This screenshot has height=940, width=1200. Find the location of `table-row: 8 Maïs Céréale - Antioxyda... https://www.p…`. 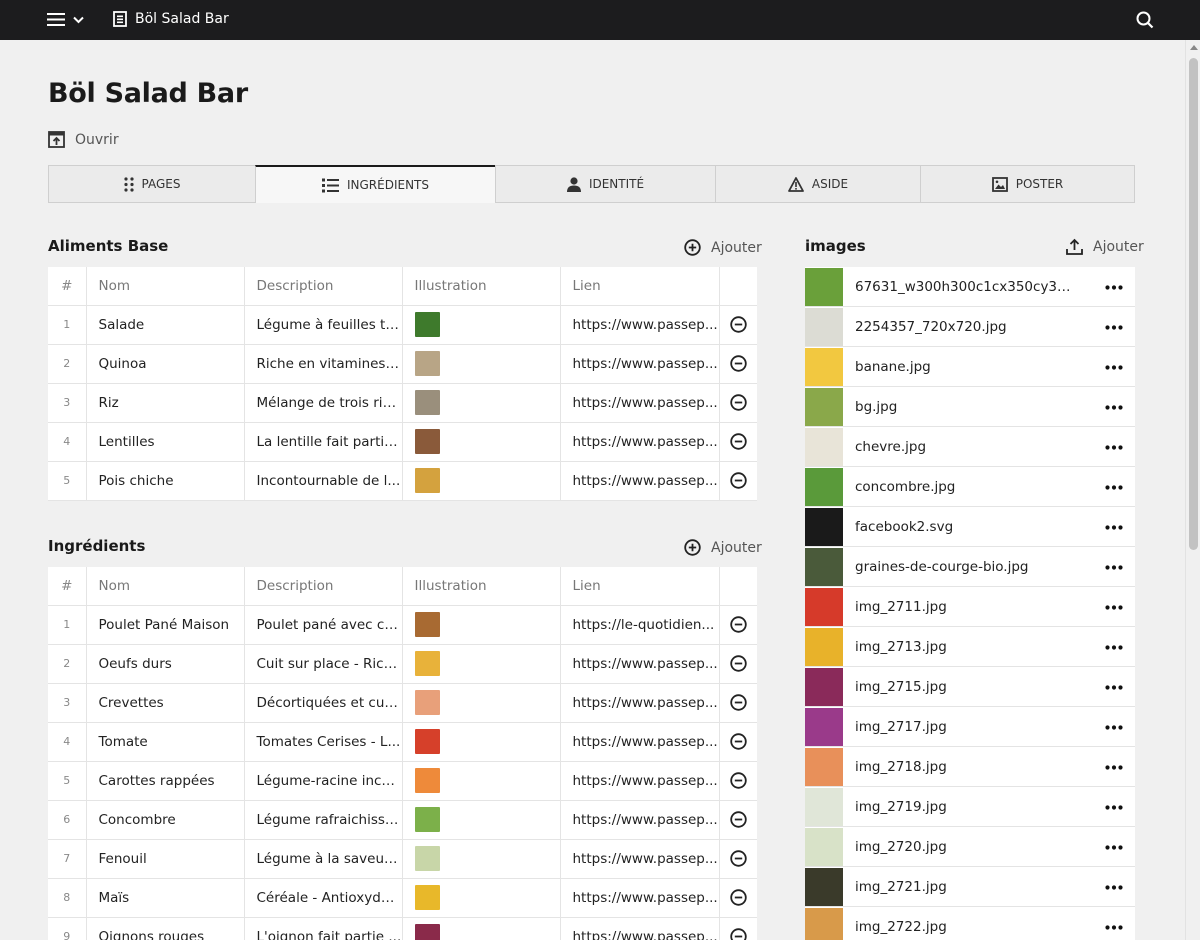

table-row: 8 Maïs Céréale - Antioxyda... https://www.p… is located at coordinates (402, 898).